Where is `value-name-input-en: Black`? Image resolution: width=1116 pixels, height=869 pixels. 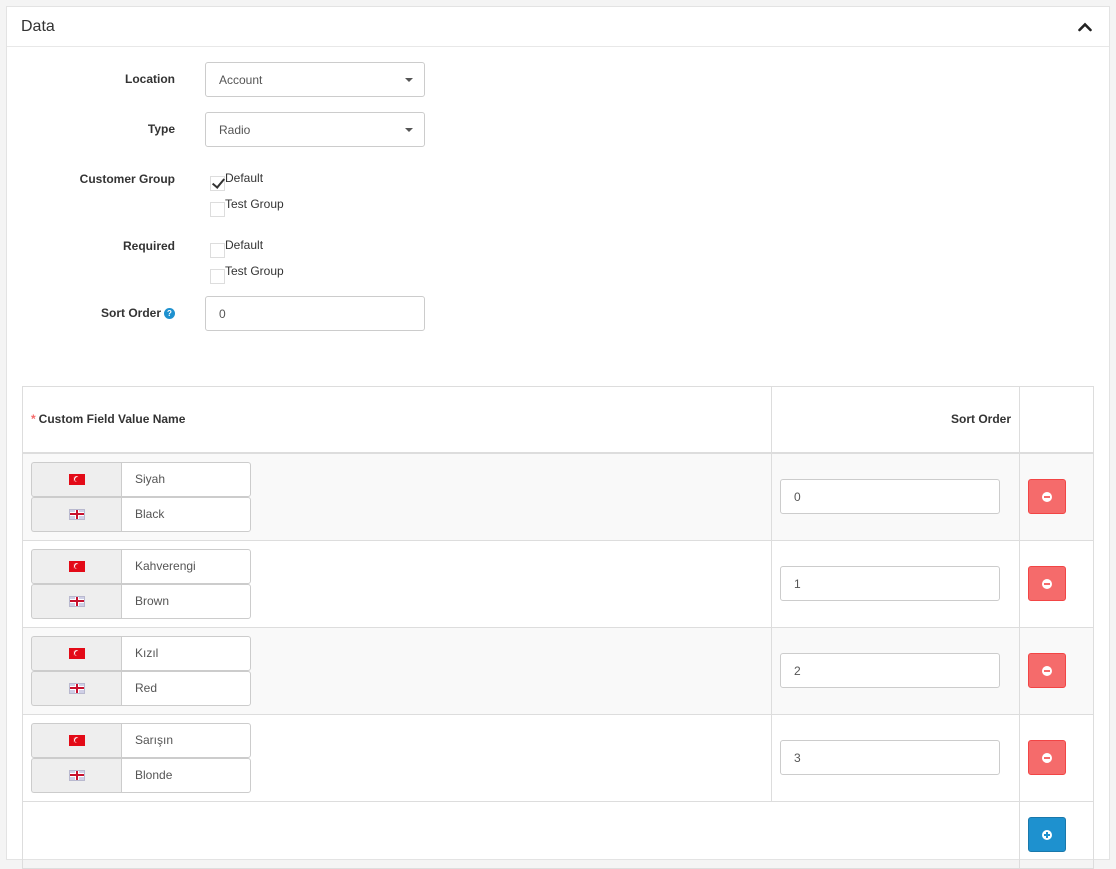
value-name-input-en: Black is located at coordinates (186, 514).